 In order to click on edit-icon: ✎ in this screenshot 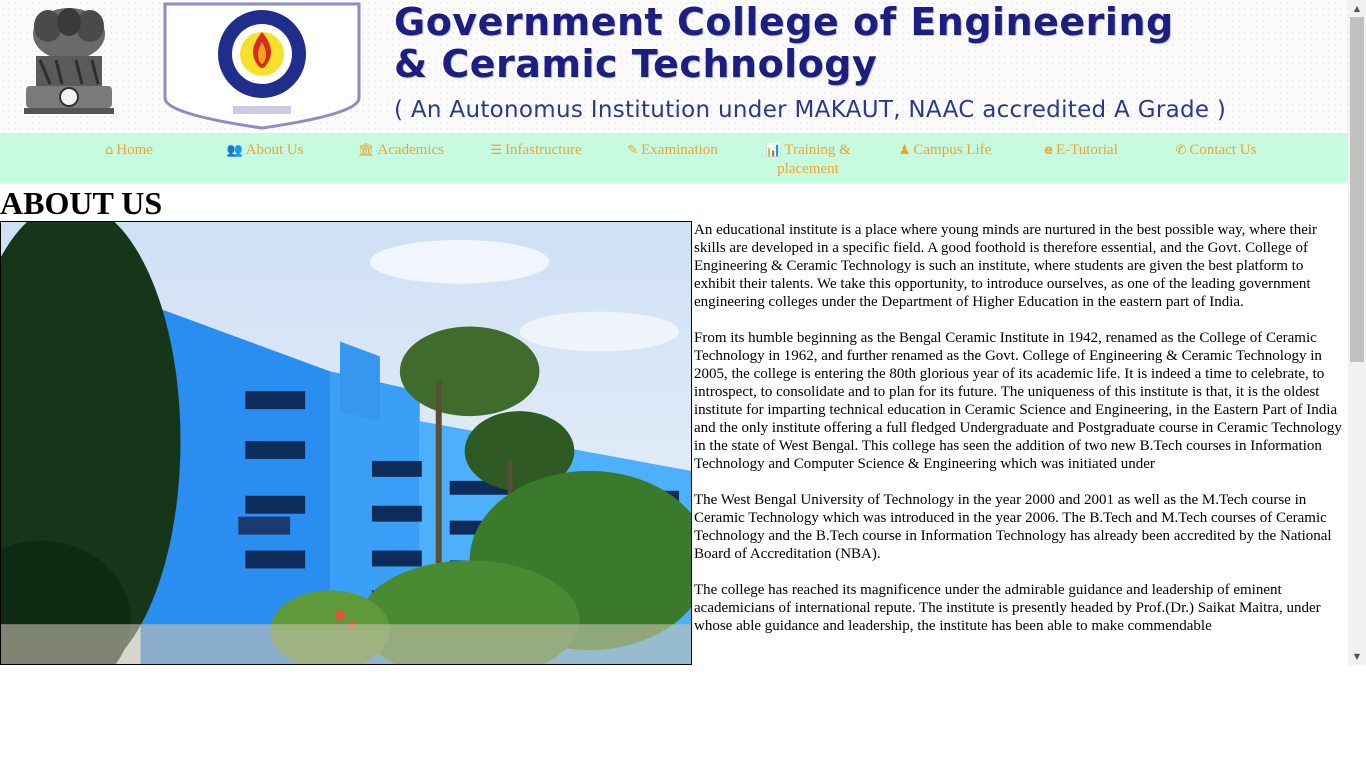, I will do `click(633, 150)`.